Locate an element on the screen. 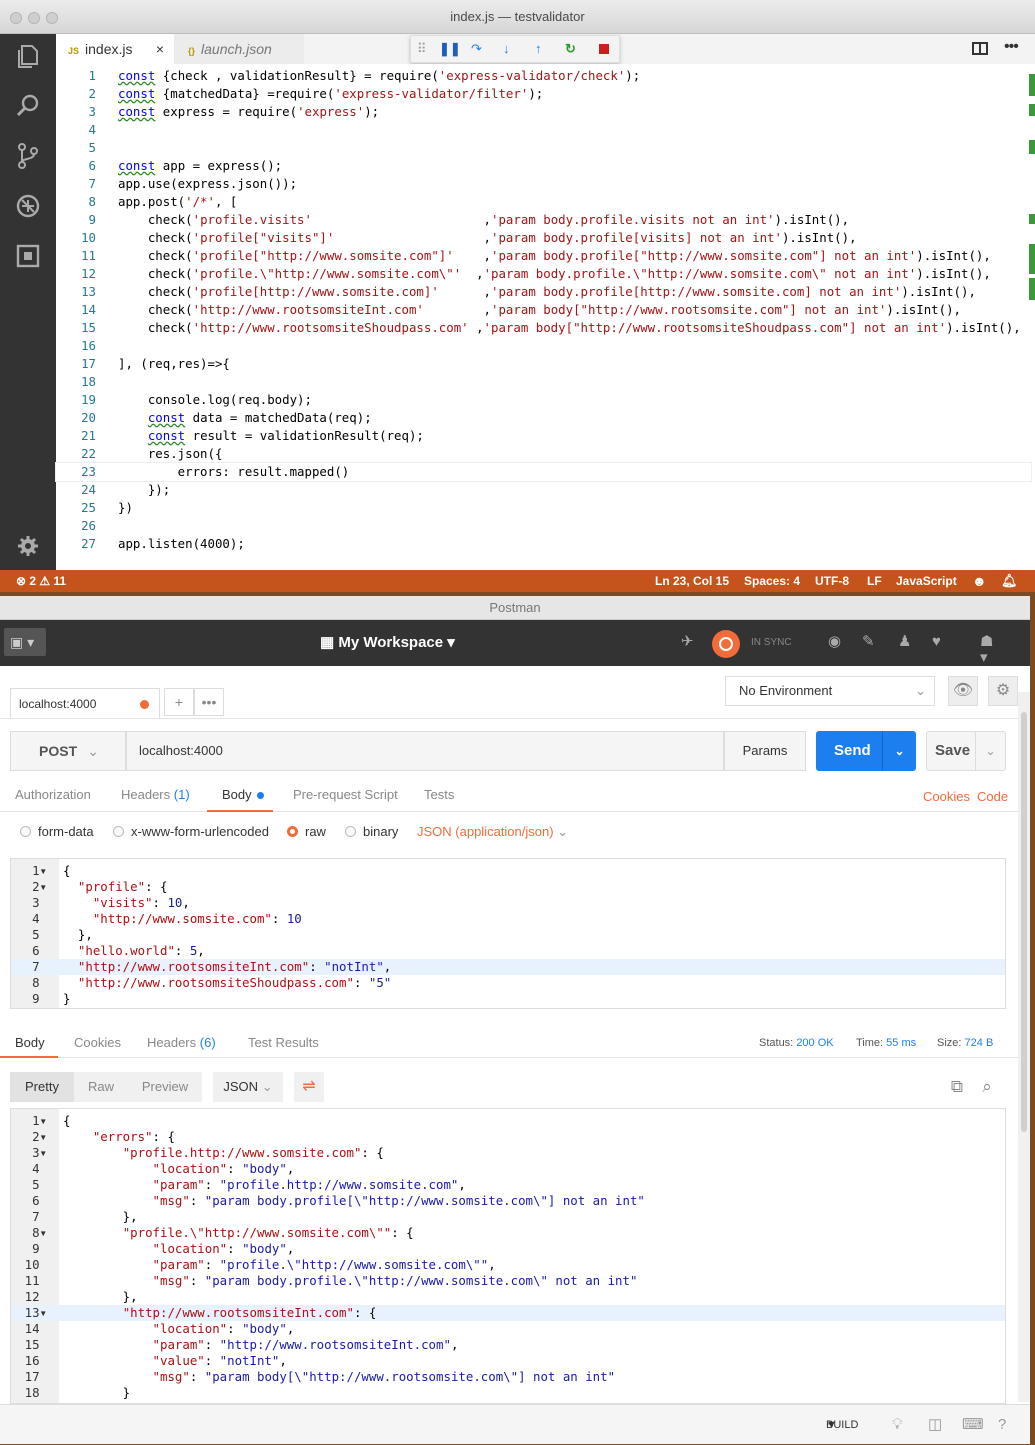  line-ending: LF is located at coordinates (874, 581).